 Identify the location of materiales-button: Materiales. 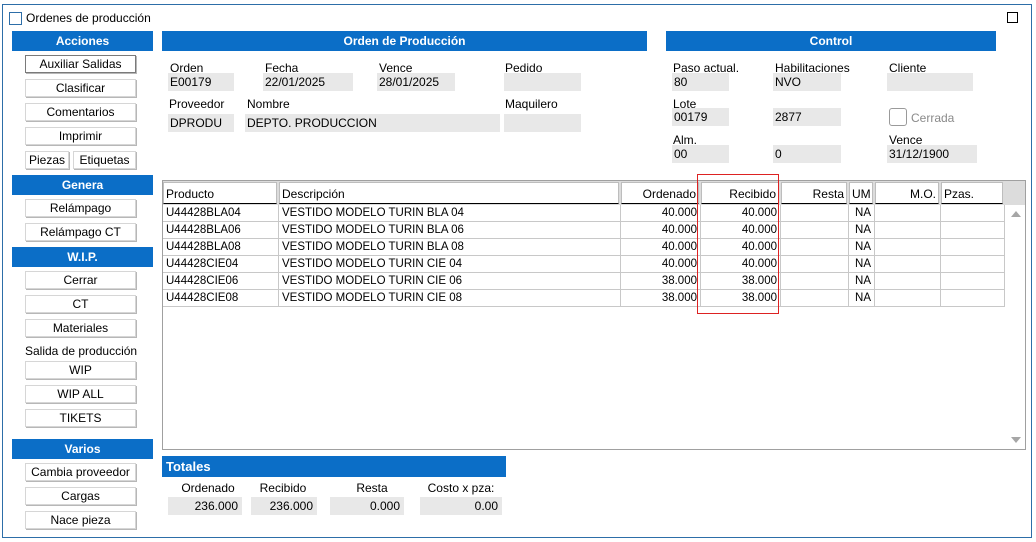
(80, 328).